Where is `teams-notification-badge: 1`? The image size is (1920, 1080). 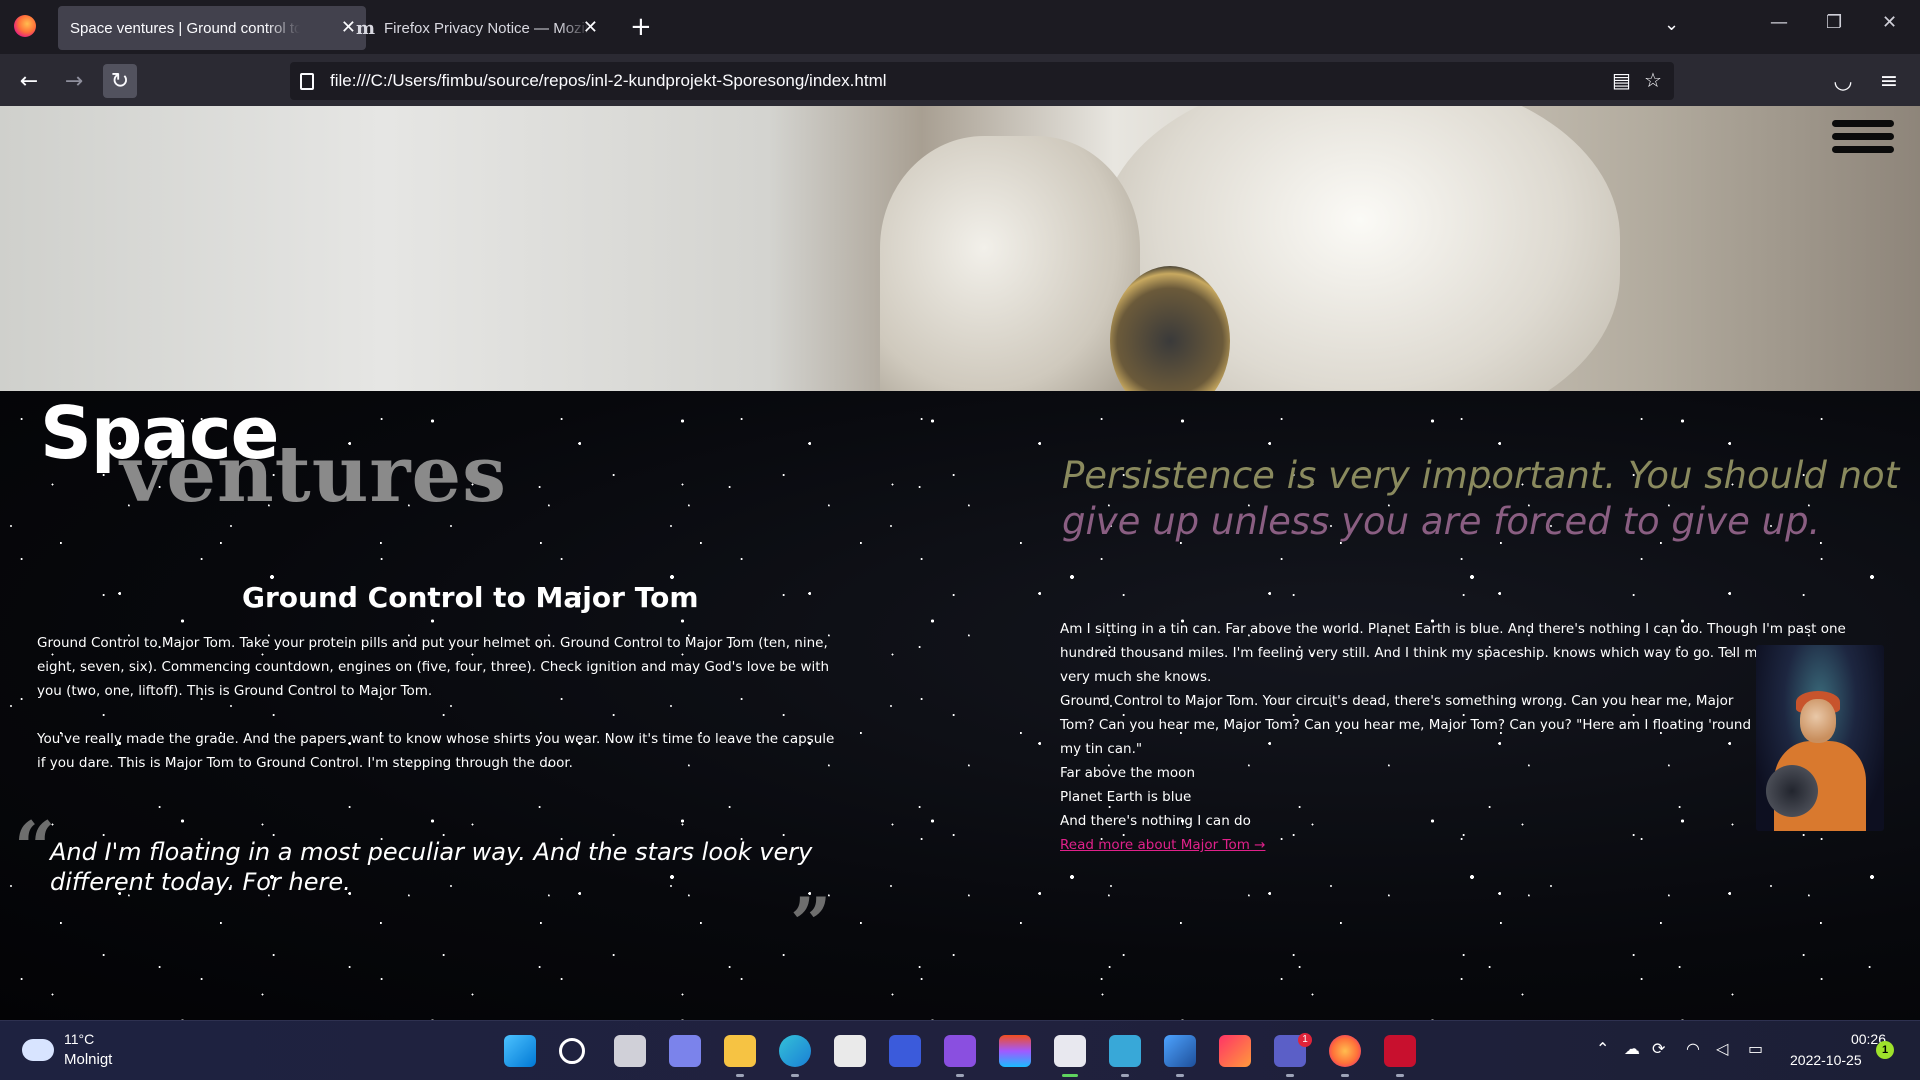
teams-notification-badge: 1 is located at coordinates (1305, 1040).